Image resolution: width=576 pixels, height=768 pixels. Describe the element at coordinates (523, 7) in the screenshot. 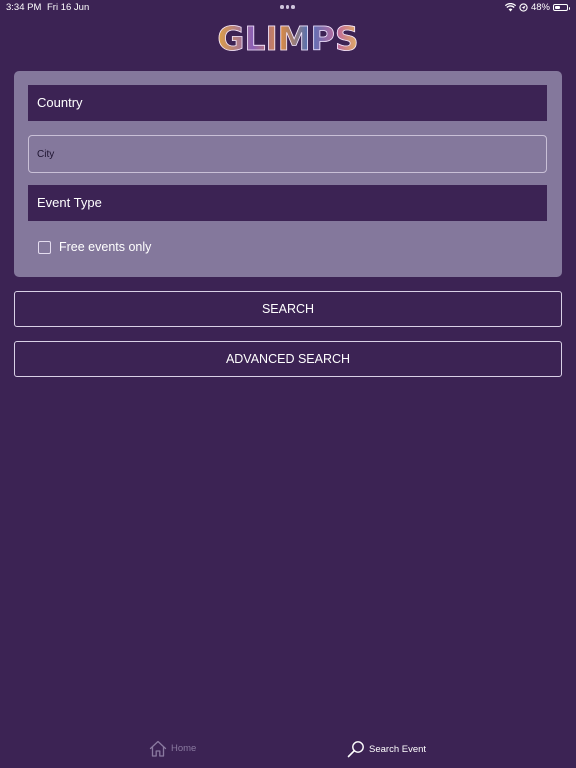

I see `location-icon` at that location.